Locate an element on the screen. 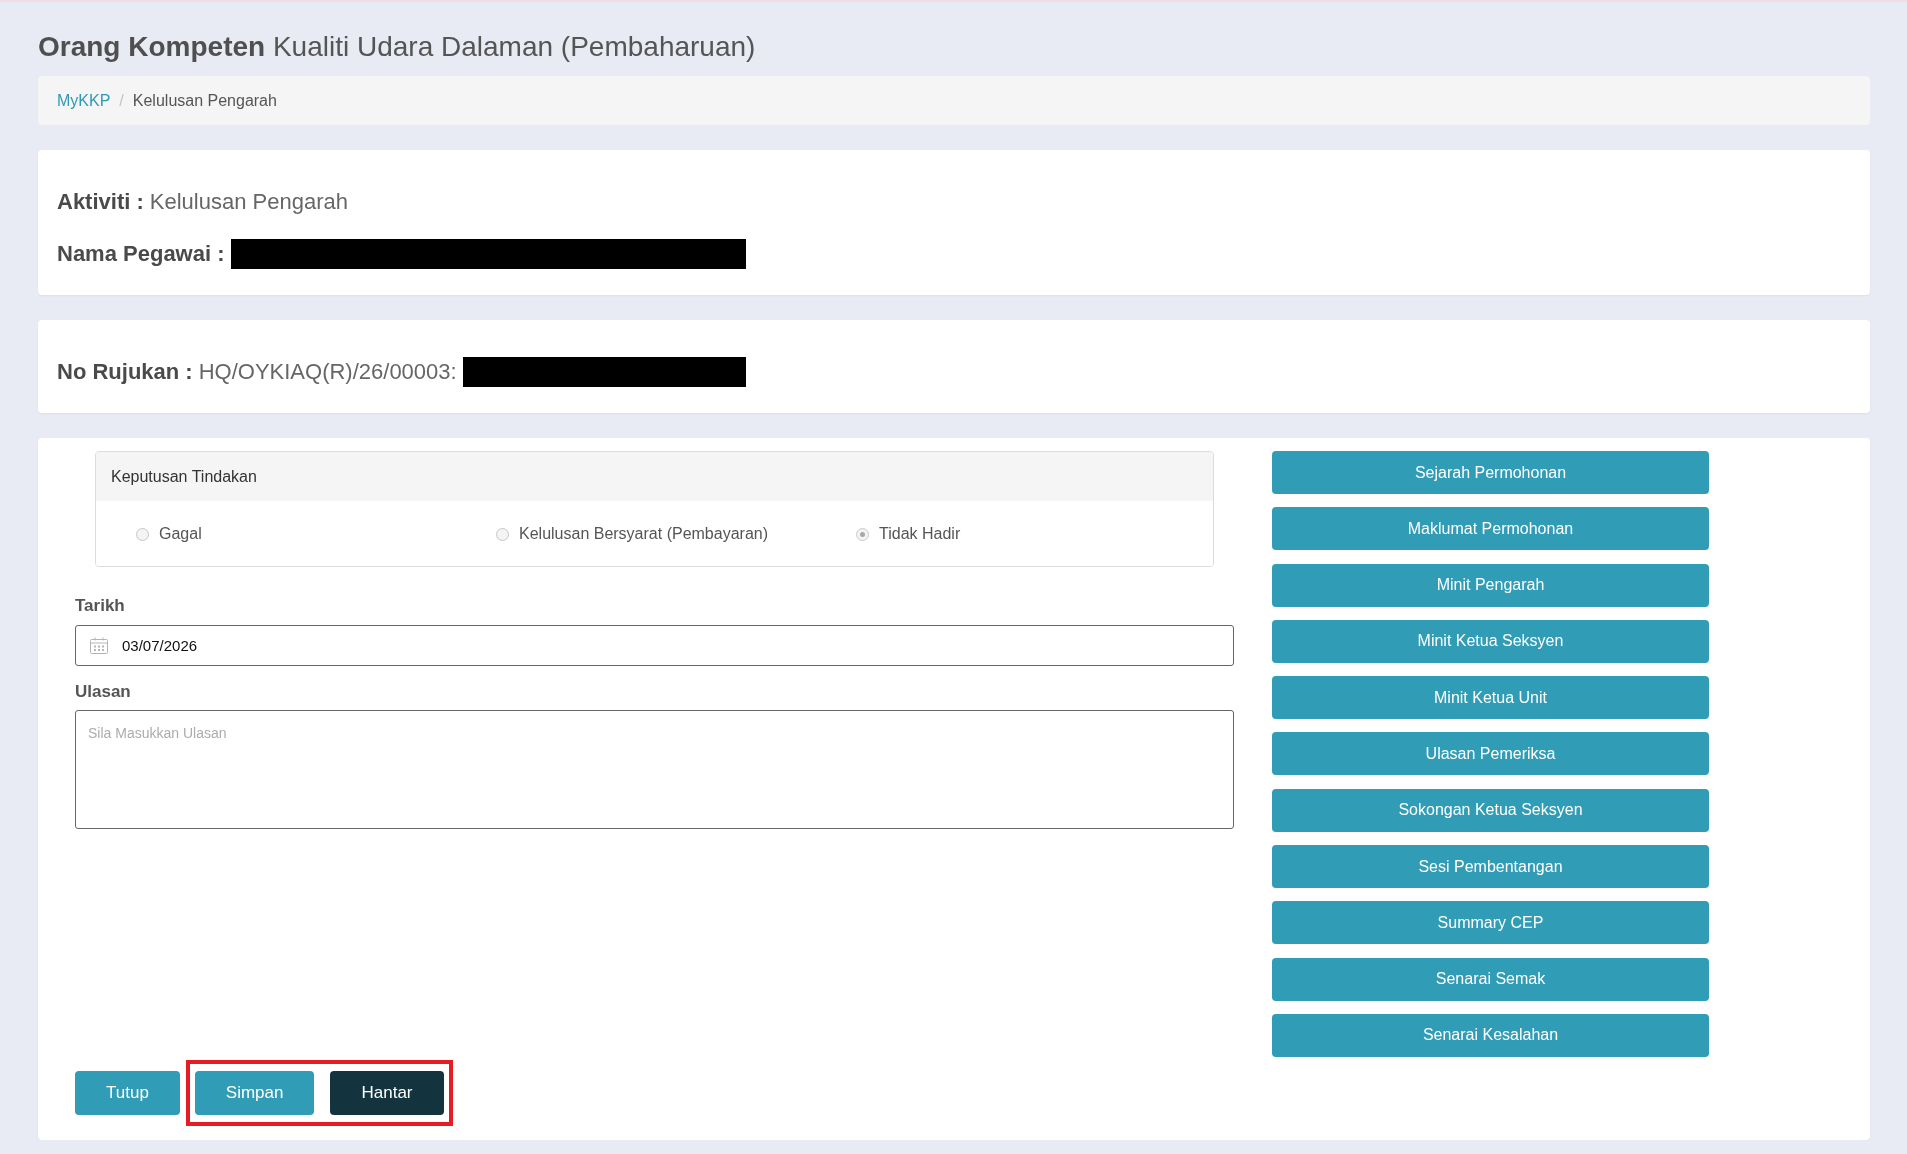 Image resolution: width=1907 pixels, height=1154 pixels. section-button: Sesi Pembentangan is located at coordinates (1490, 867).